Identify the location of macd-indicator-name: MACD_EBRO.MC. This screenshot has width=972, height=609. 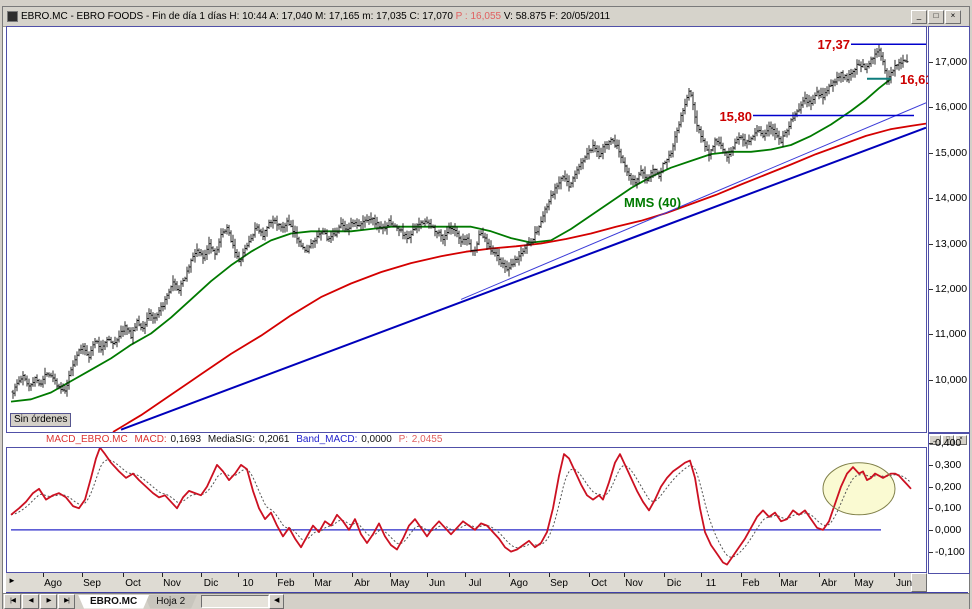
(87, 439).